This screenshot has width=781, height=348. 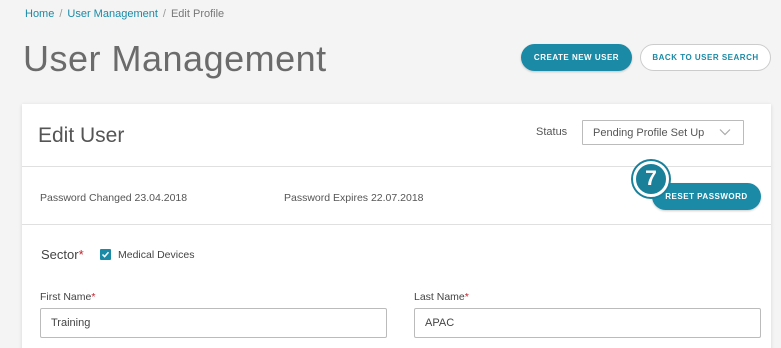 What do you see at coordinates (112, 14) in the screenshot?
I see `breadcrumb-user-management-link: User Management` at bounding box center [112, 14].